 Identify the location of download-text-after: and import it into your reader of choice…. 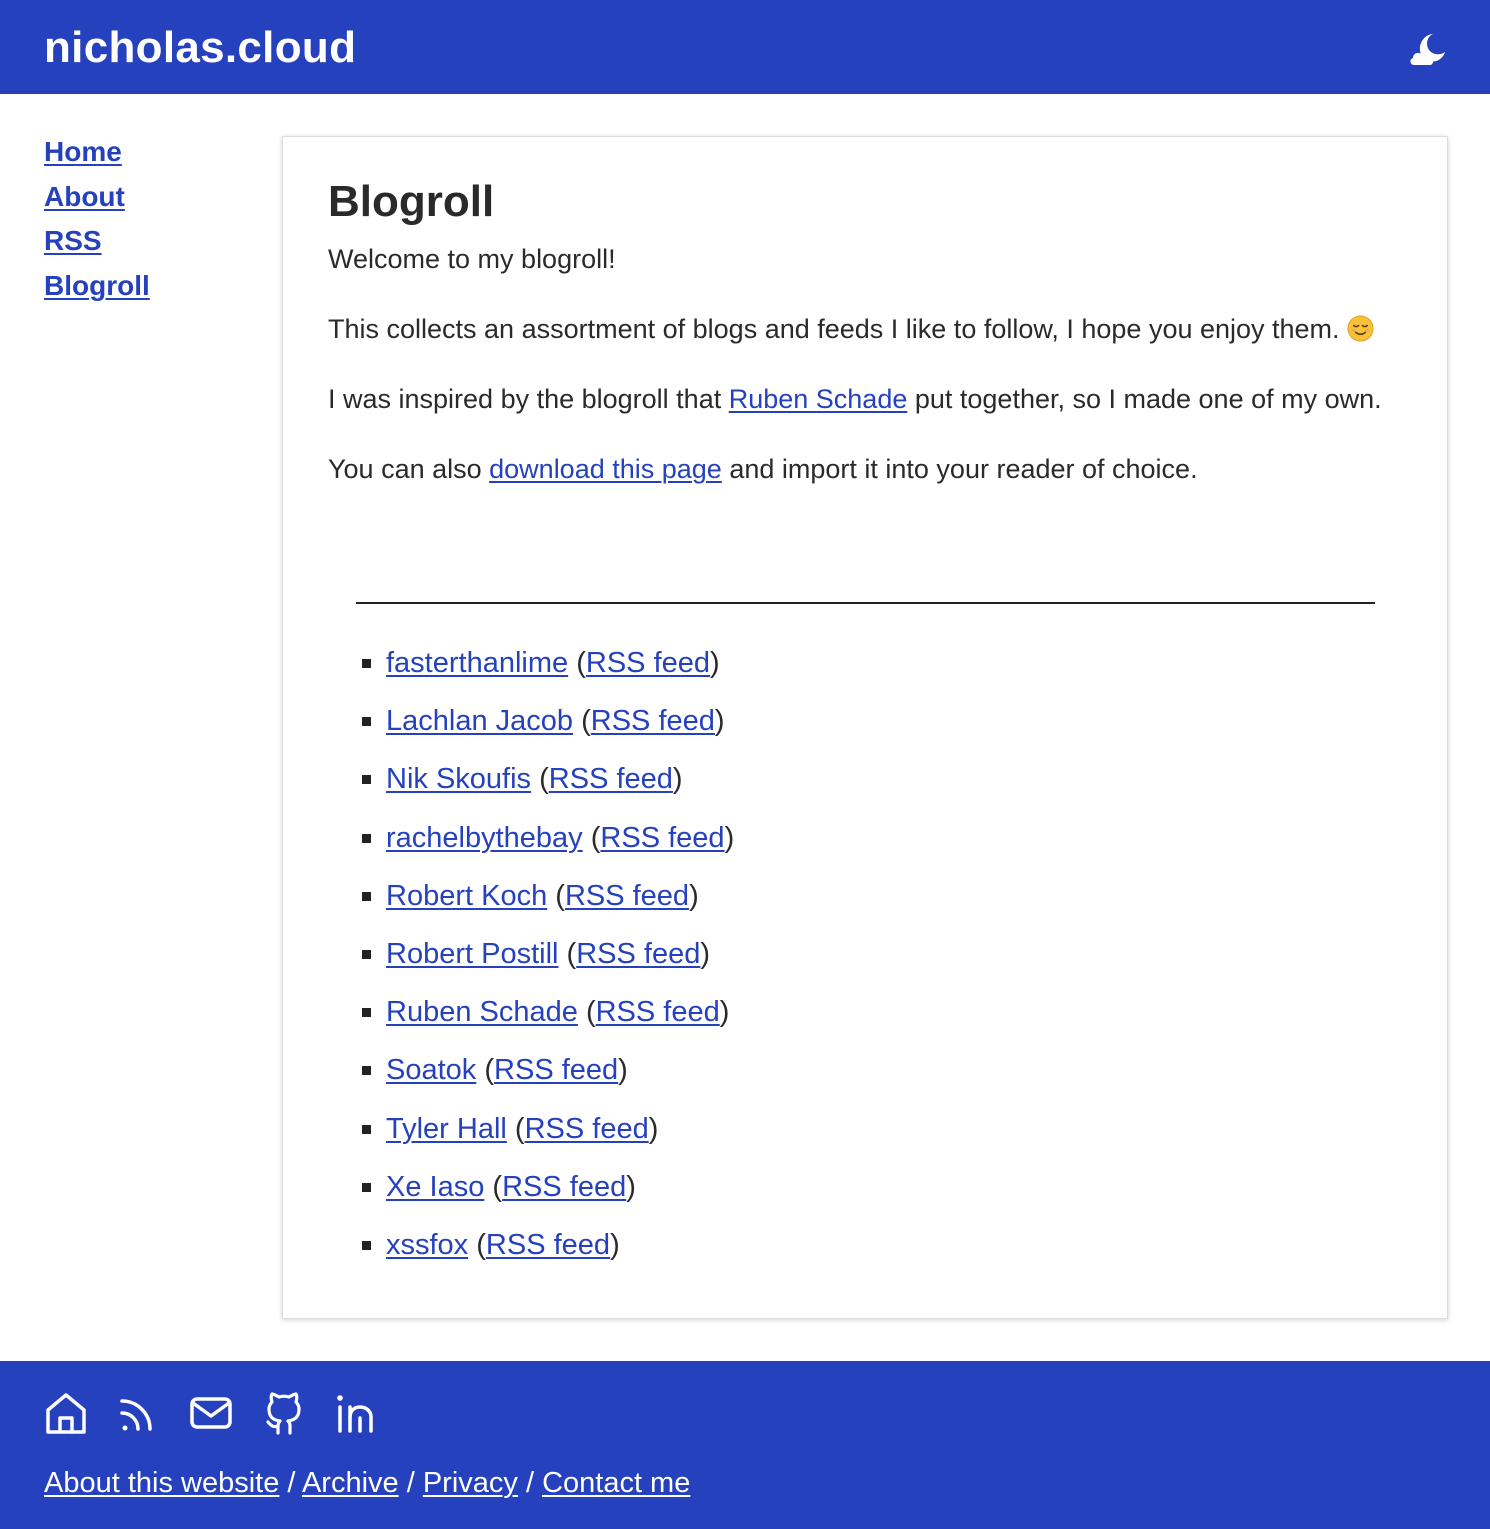
(959, 469).